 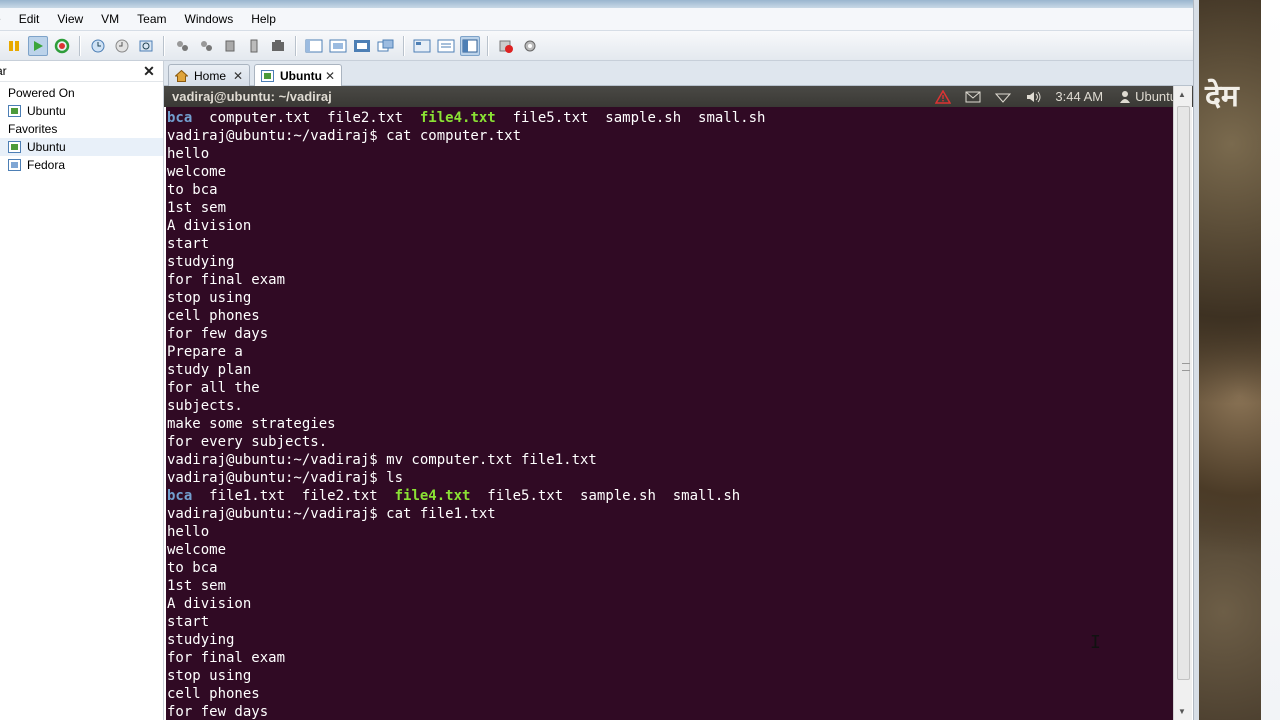 What do you see at coordinates (630, 118) in the screenshot?
I see `terminal-text-segment: file5.txt sample.sh small.sh` at bounding box center [630, 118].